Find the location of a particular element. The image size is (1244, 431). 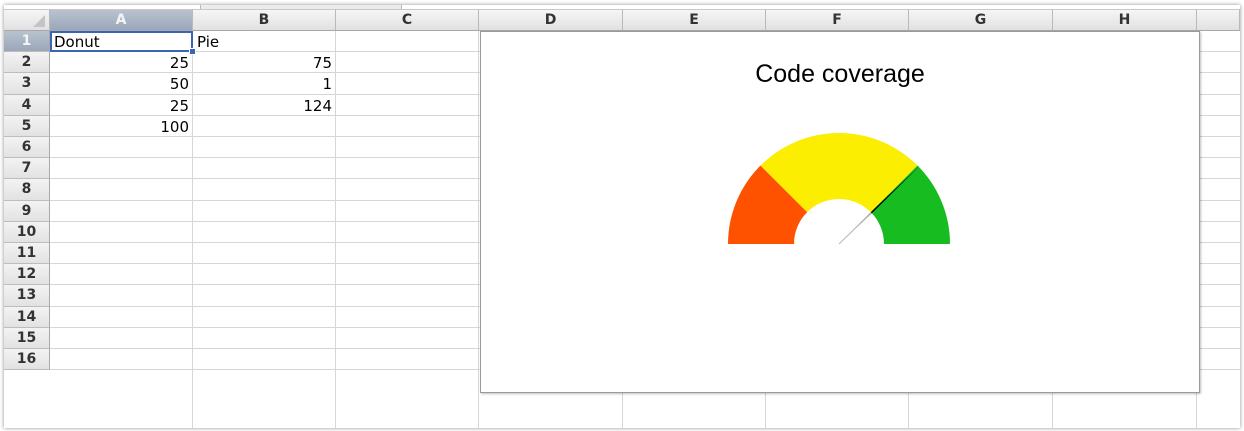

row-header-3: 3 is located at coordinates (27, 84).